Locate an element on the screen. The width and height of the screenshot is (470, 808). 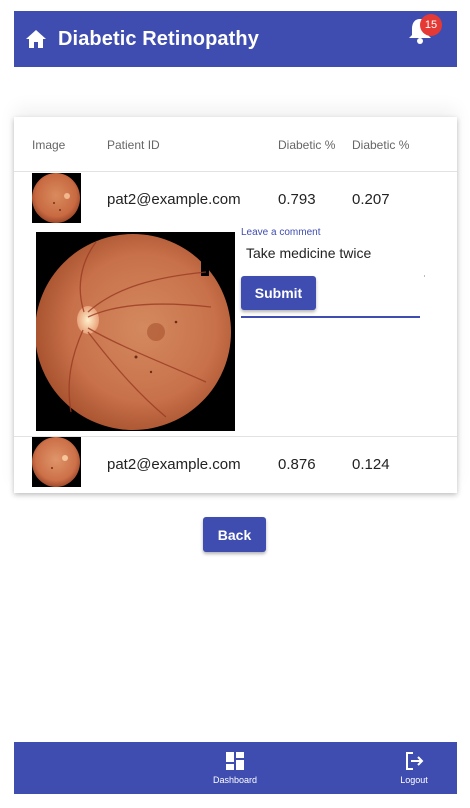
logout-icon is located at coordinates (415, 761).